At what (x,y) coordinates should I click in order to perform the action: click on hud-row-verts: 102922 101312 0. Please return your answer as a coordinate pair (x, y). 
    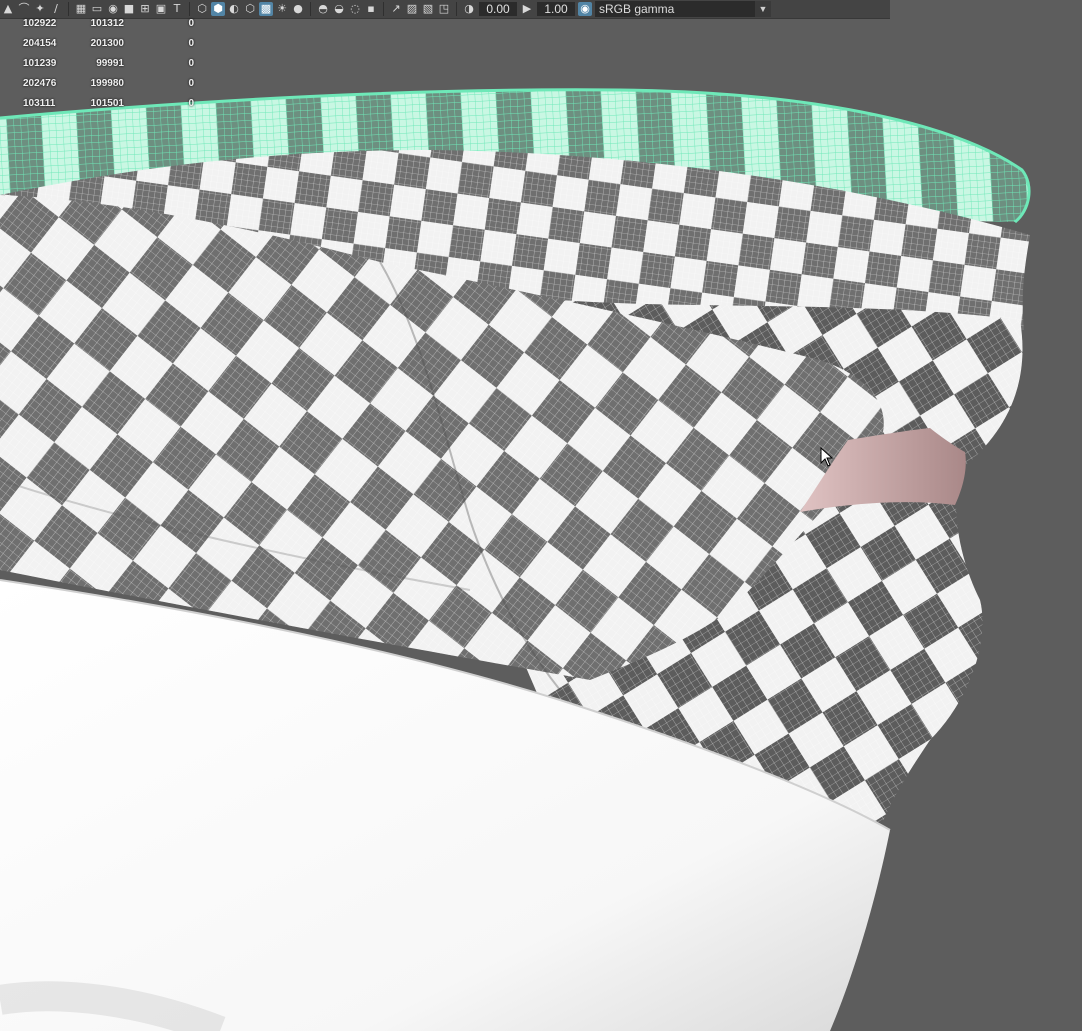
    Looking at the image, I should click on (100, 28).